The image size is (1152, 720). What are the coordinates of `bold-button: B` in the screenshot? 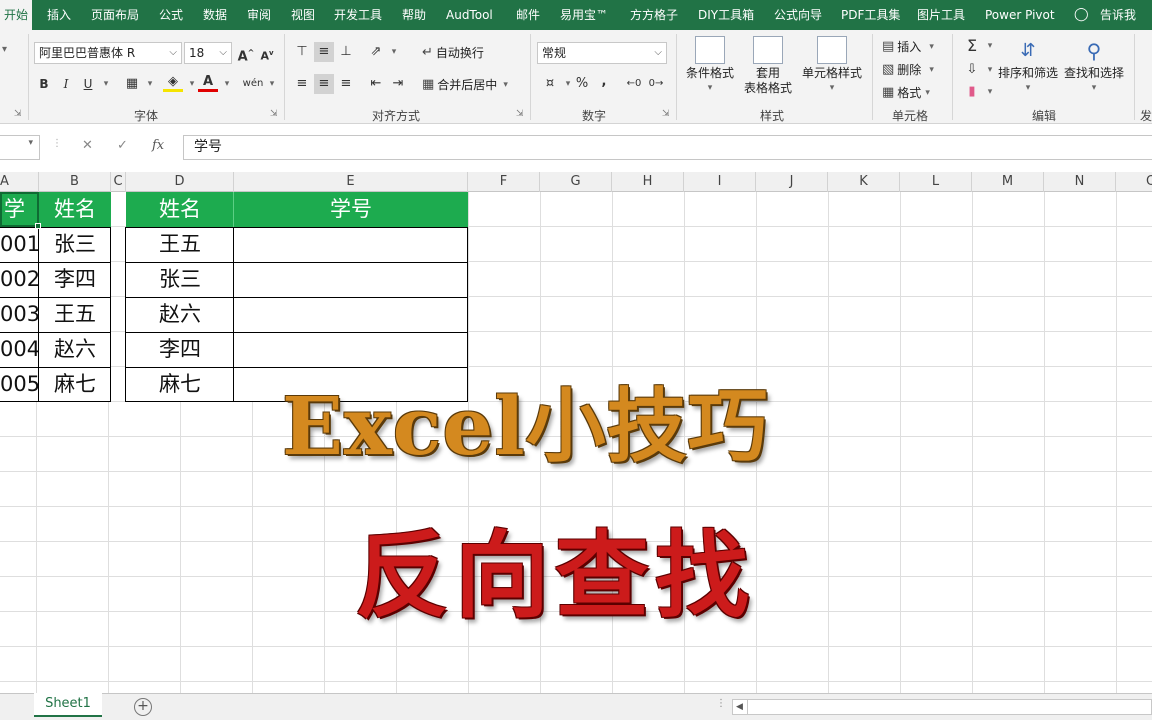 It's located at (44, 84).